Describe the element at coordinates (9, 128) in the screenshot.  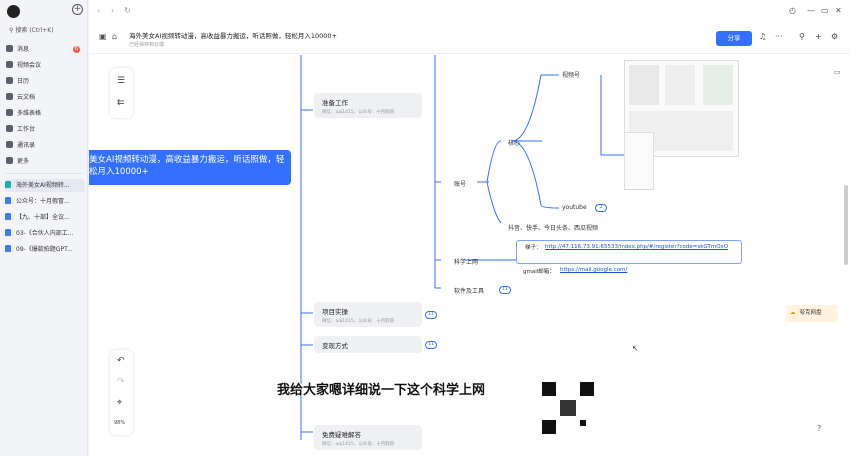
I see `grid-icon` at that location.